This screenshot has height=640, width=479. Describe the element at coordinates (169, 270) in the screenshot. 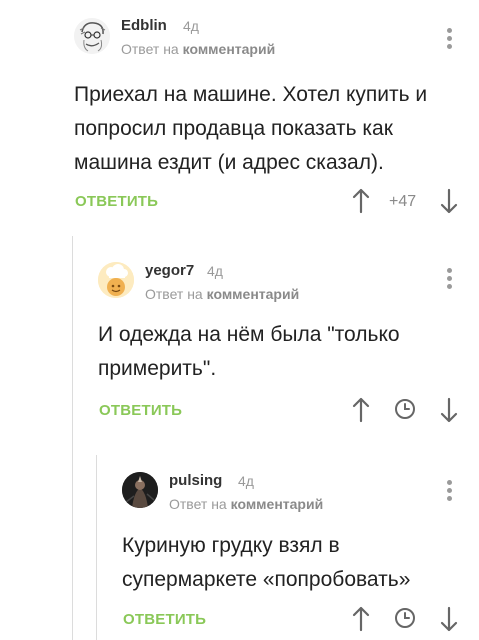

I see `author-name: yegor7` at that location.